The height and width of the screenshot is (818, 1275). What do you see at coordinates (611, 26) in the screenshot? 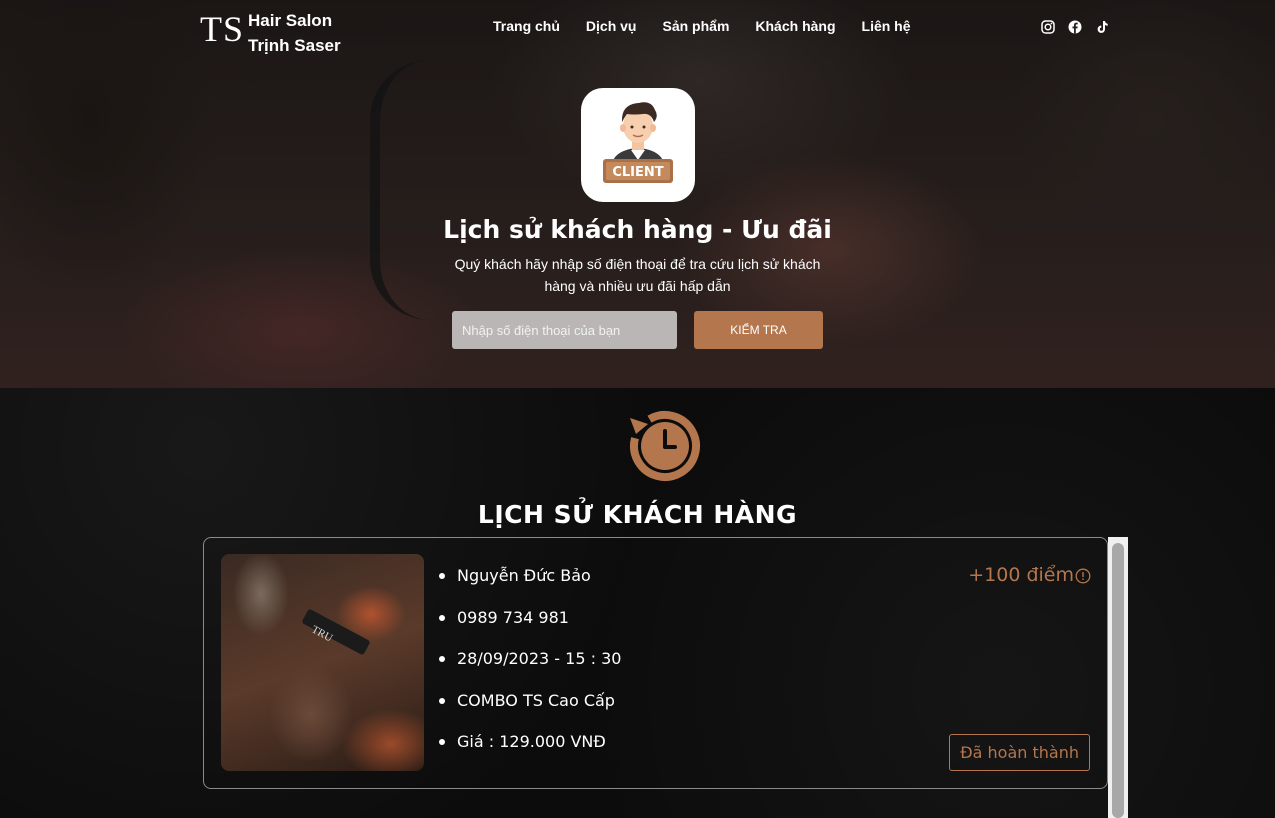
I see `nav-services: Dịch vụ` at bounding box center [611, 26].